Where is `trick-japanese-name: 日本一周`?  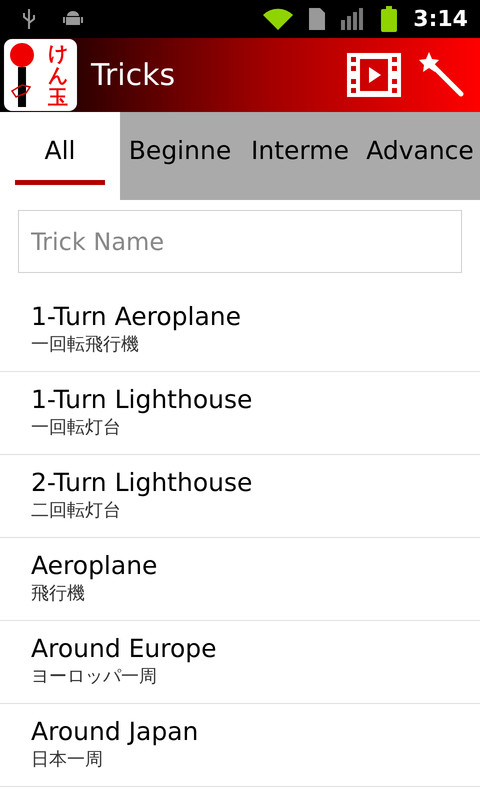
trick-japanese-name: 日本一周 is located at coordinates (67, 760).